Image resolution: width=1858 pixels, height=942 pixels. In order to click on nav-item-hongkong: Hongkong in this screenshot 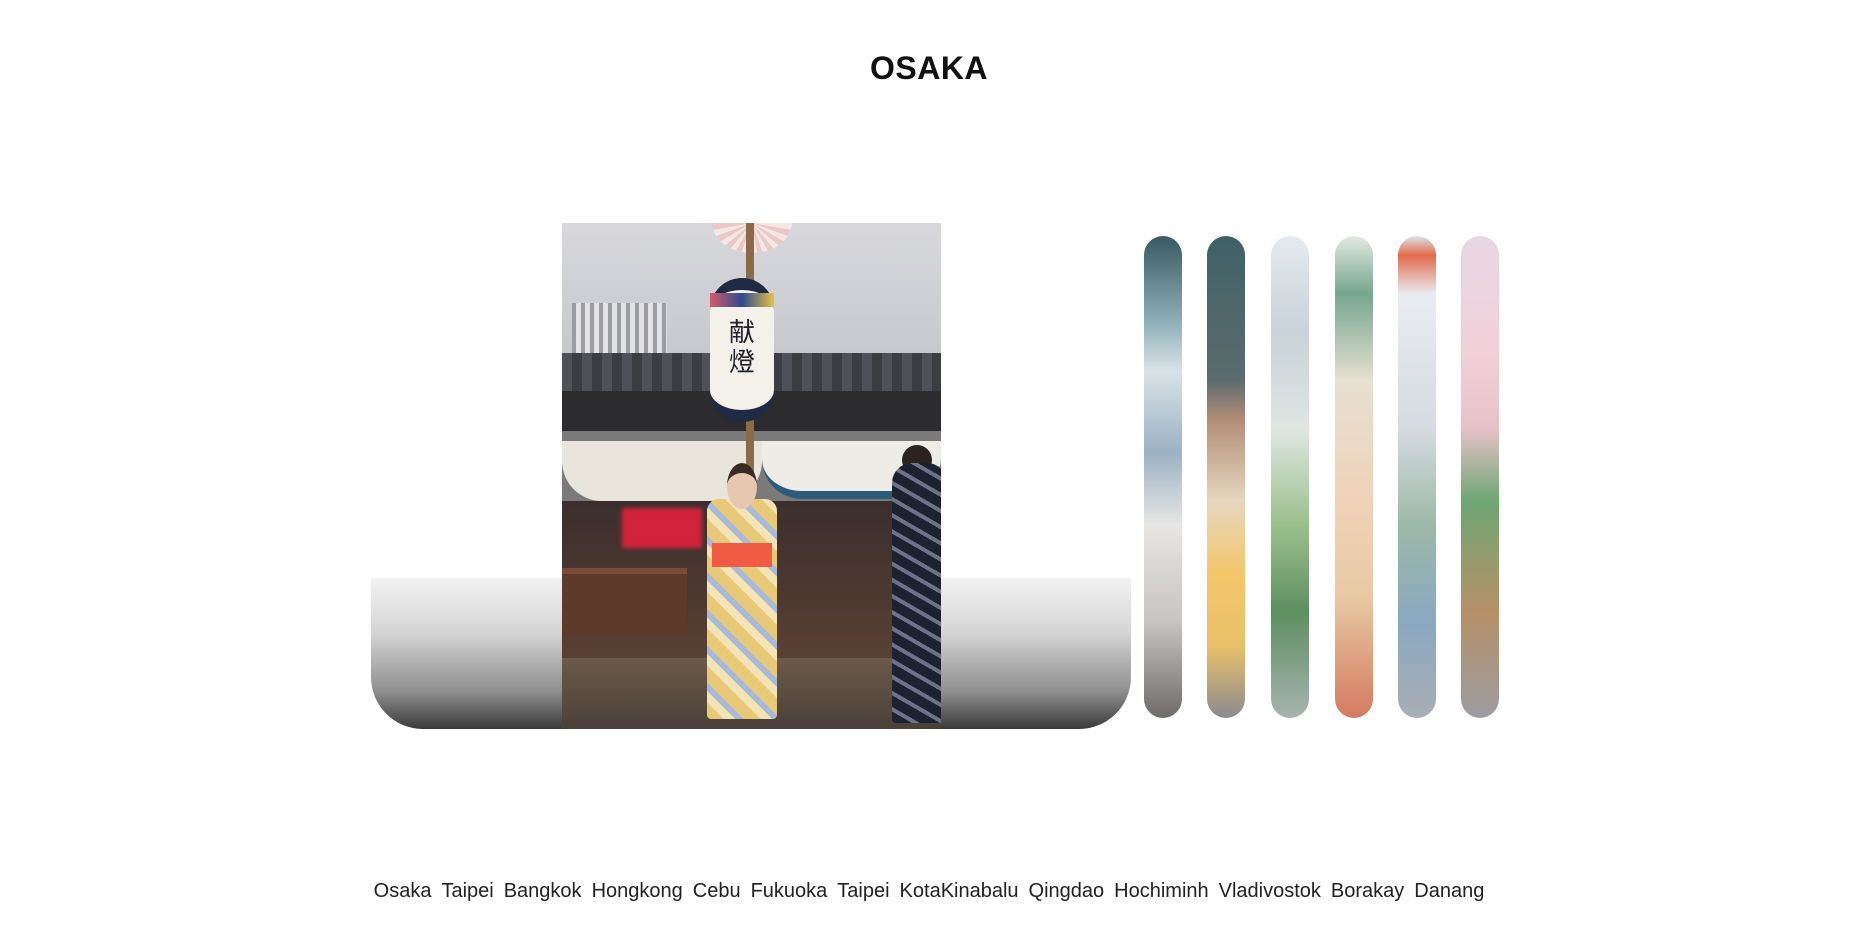, I will do `click(637, 891)`.